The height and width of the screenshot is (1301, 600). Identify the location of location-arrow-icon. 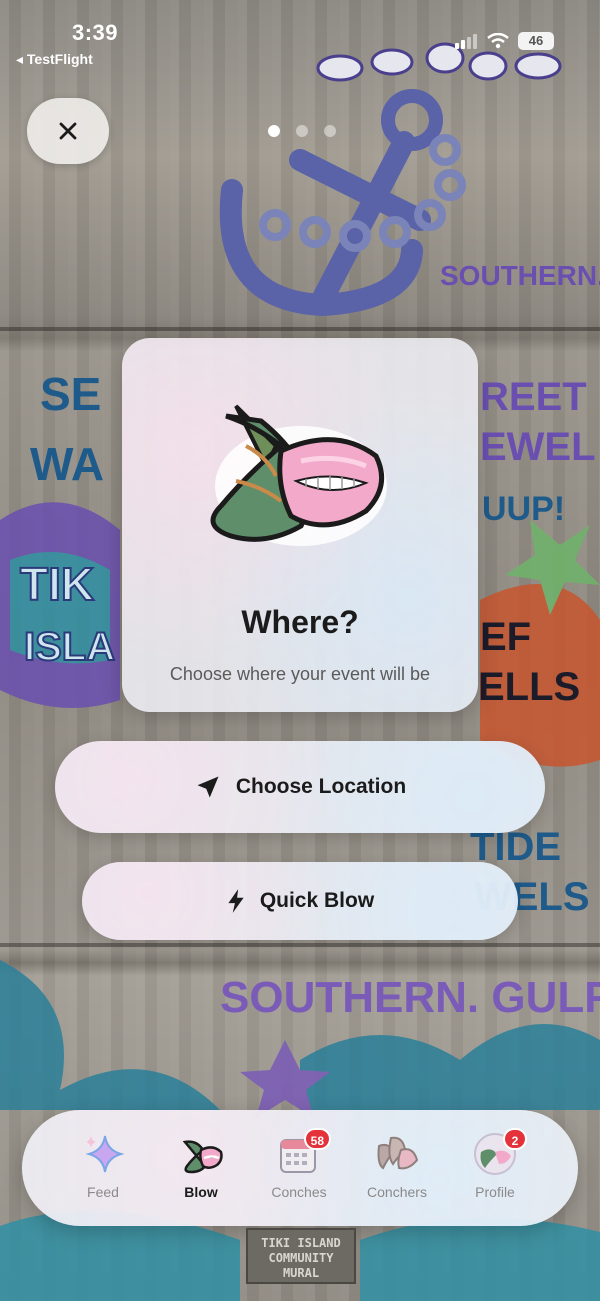
(208, 787).